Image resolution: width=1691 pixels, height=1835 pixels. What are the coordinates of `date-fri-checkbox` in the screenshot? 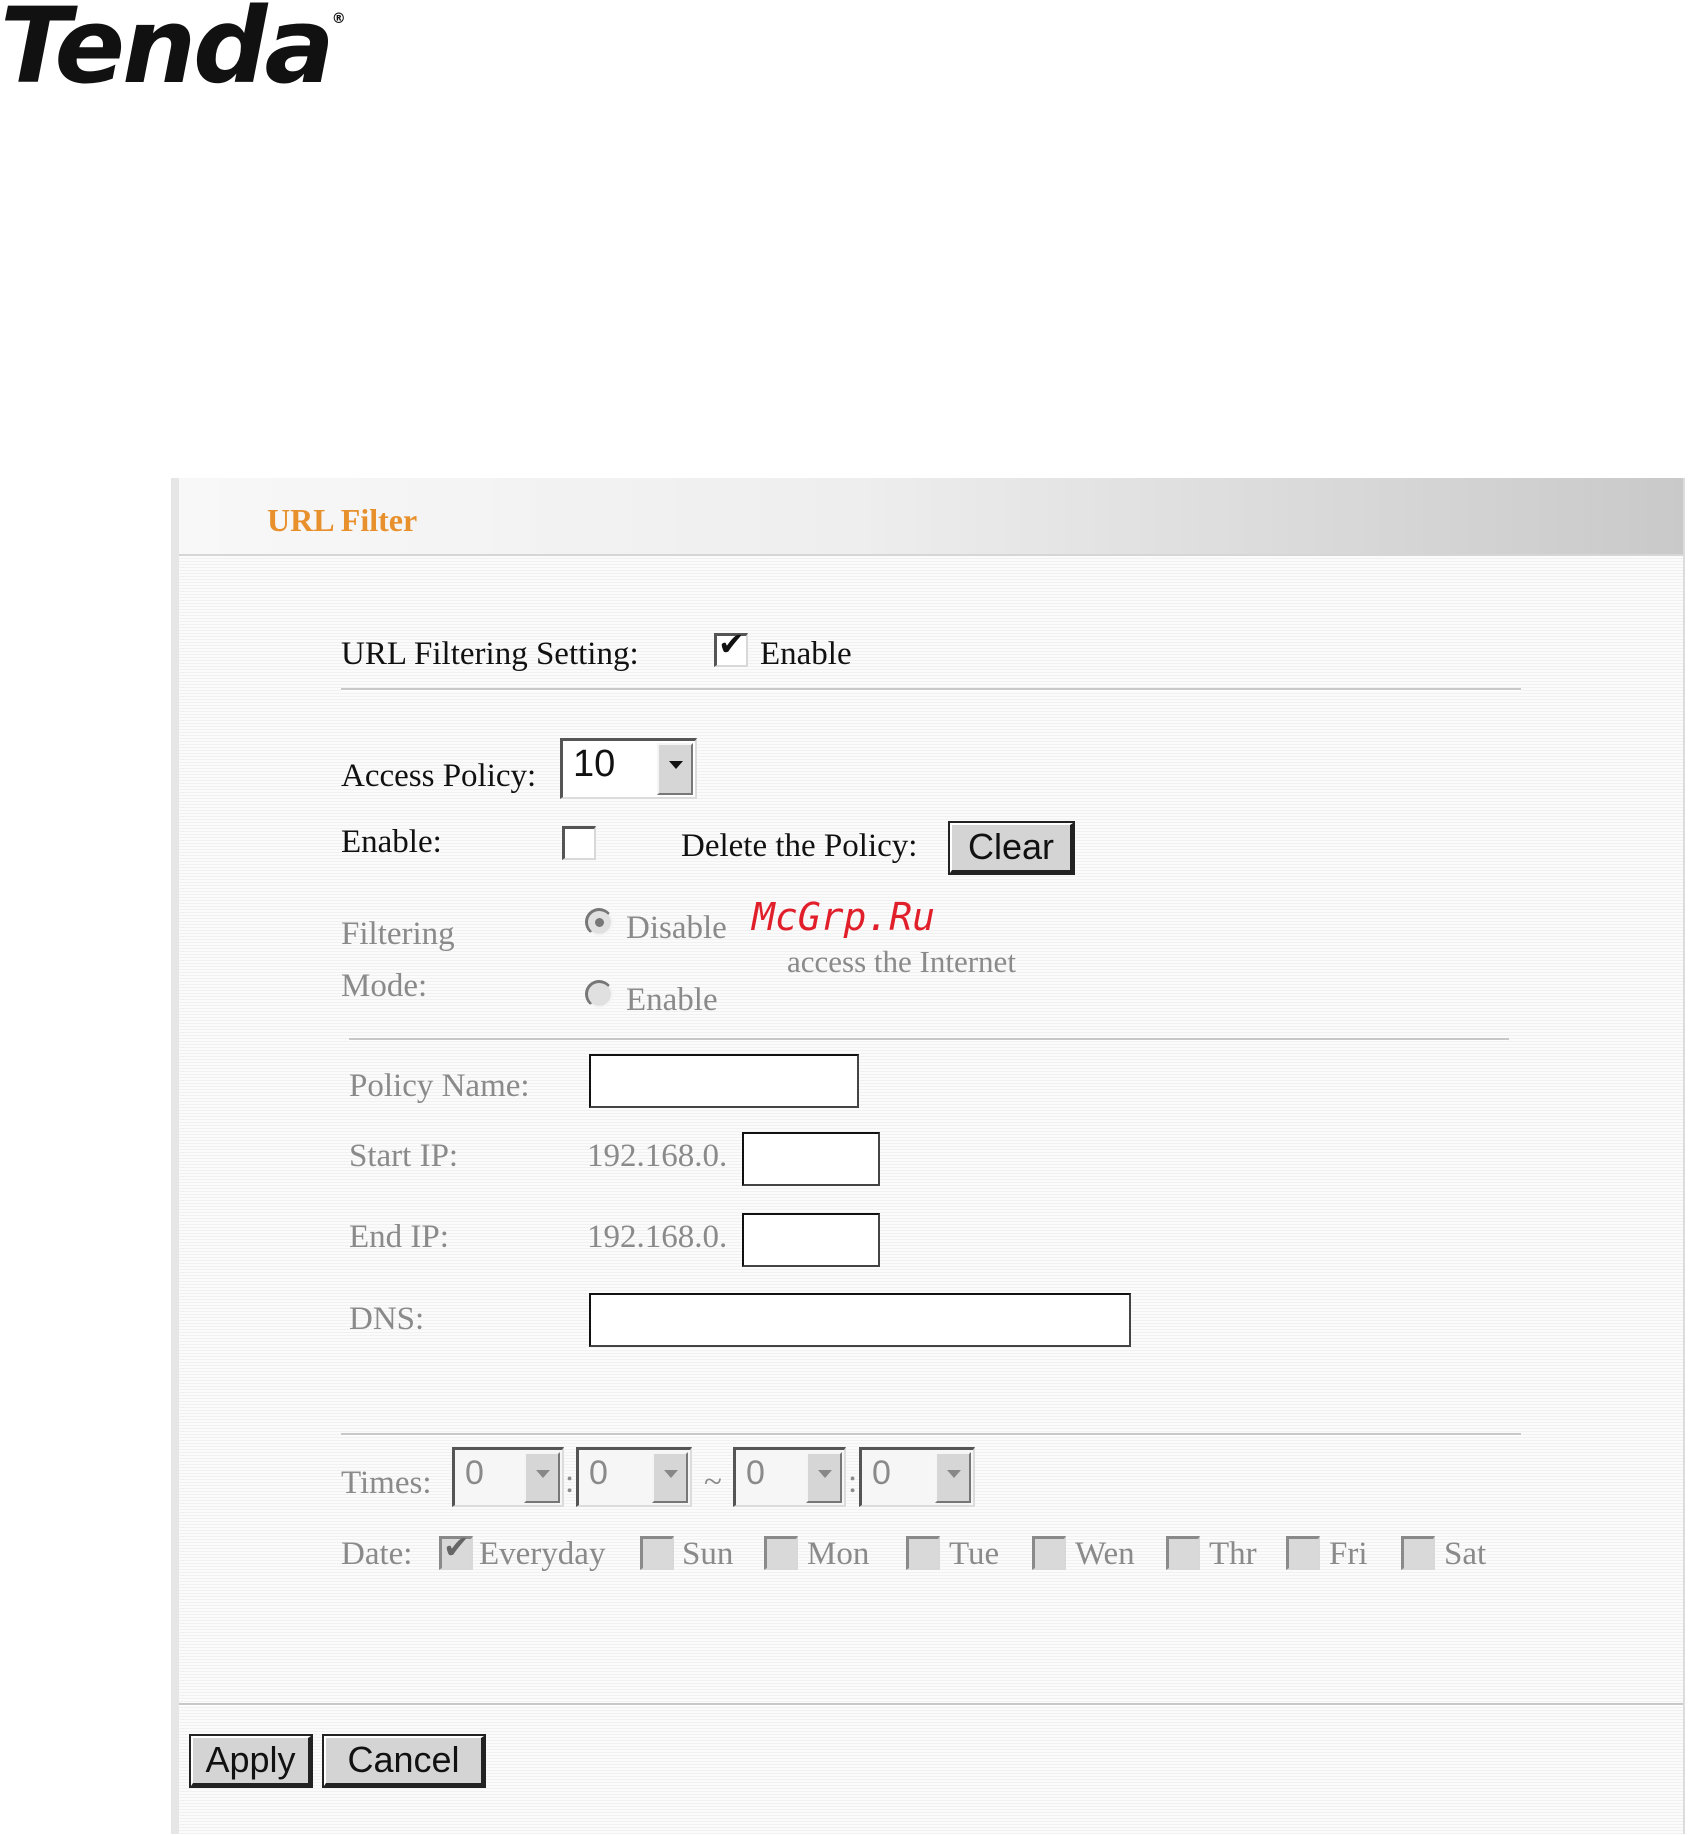 It's located at (1303, 1553).